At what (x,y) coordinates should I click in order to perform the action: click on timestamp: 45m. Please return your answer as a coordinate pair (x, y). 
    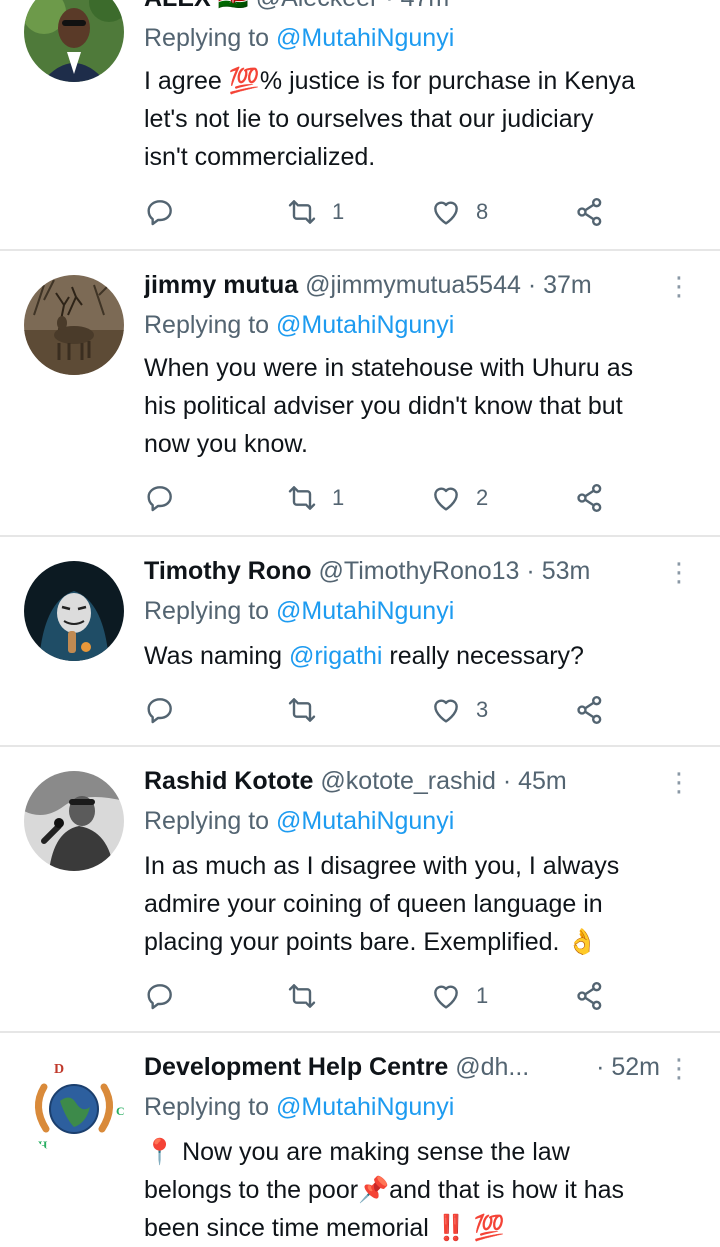
    Looking at the image, I should click on (542, 781).